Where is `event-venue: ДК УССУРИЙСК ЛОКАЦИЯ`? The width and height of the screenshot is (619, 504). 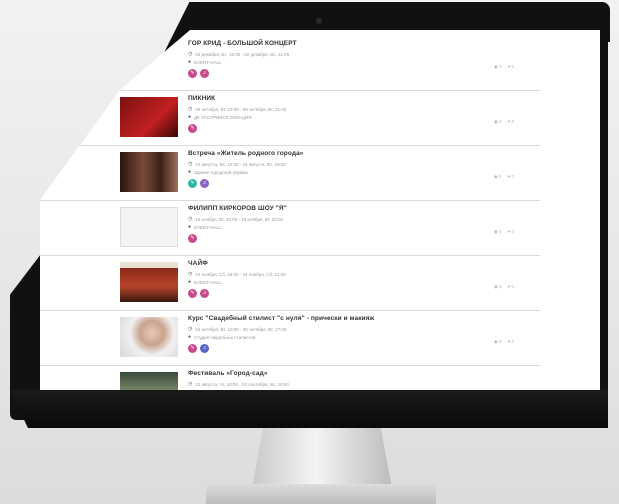 event-venue: ДК УССУРИЙСК ЛОКАЦИЯ is located at coordinates (223, 117).